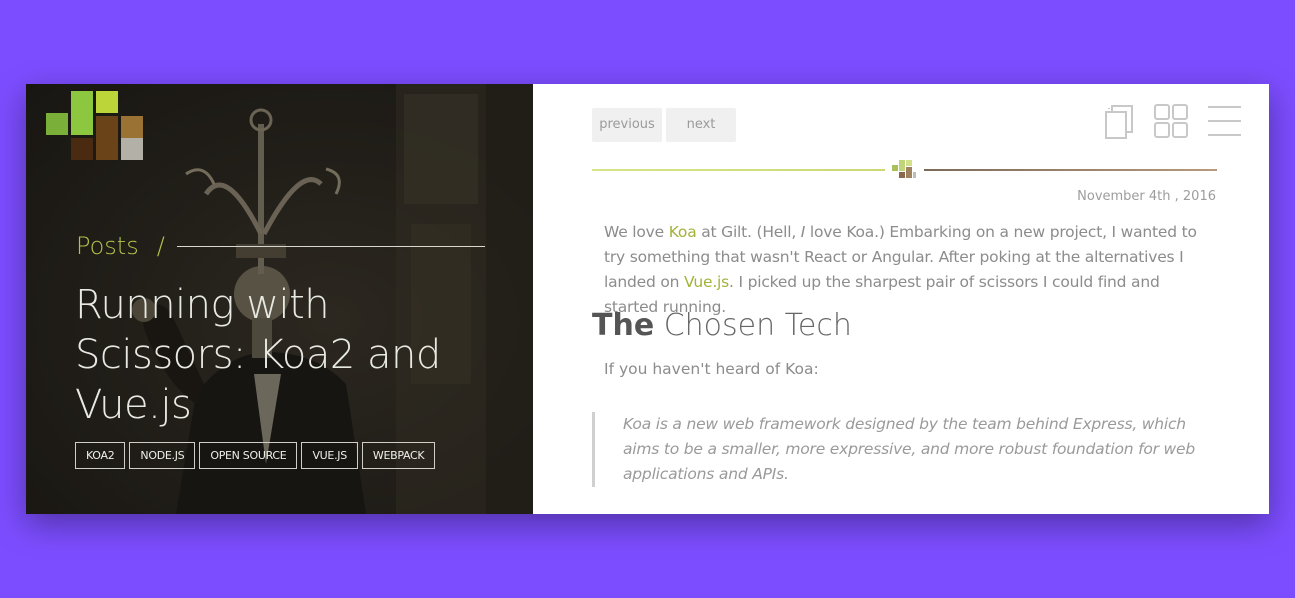 The height and width of the screenshot is (598, 1295). Describe the element at coordinates (1225, 121) in the screenshot. I see `menu-icon` at that location.